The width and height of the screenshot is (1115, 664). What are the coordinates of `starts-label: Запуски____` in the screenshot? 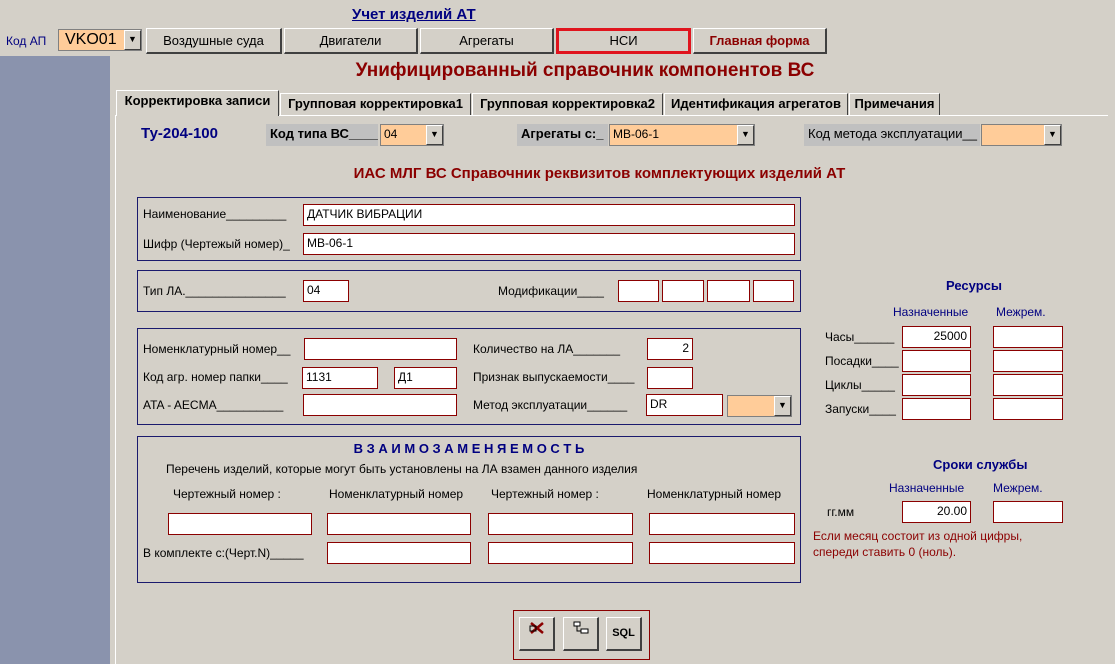 It's located at (860, 409).